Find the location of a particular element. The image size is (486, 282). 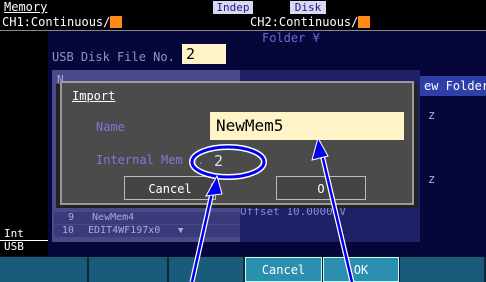

name-field: NewMem5 is located at coordinates (307, 126).